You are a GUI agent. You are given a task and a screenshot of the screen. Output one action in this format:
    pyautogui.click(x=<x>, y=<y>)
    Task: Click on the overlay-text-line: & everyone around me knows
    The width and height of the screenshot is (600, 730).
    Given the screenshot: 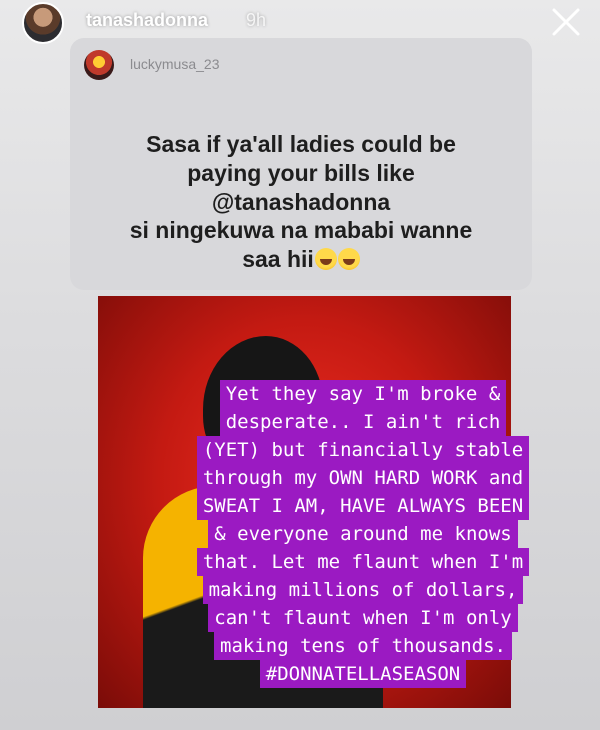 What is the action you would take?
    pyautogui.click(x=363, y=534)
    